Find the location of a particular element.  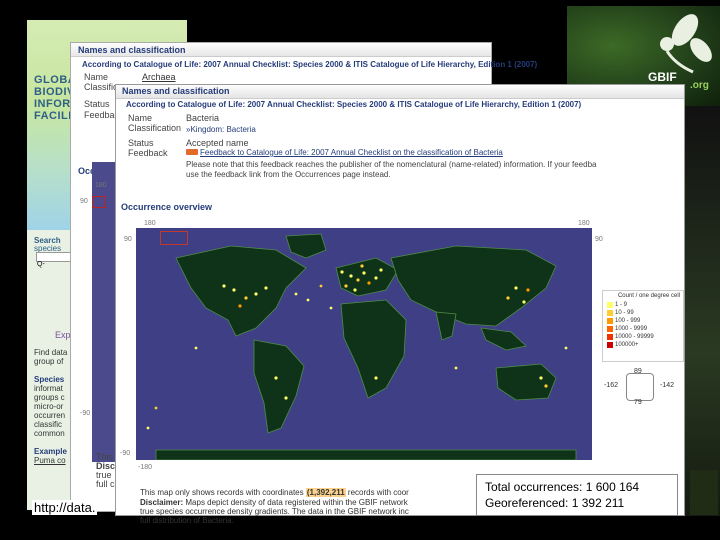

europe is located at coordinates (367, 277).